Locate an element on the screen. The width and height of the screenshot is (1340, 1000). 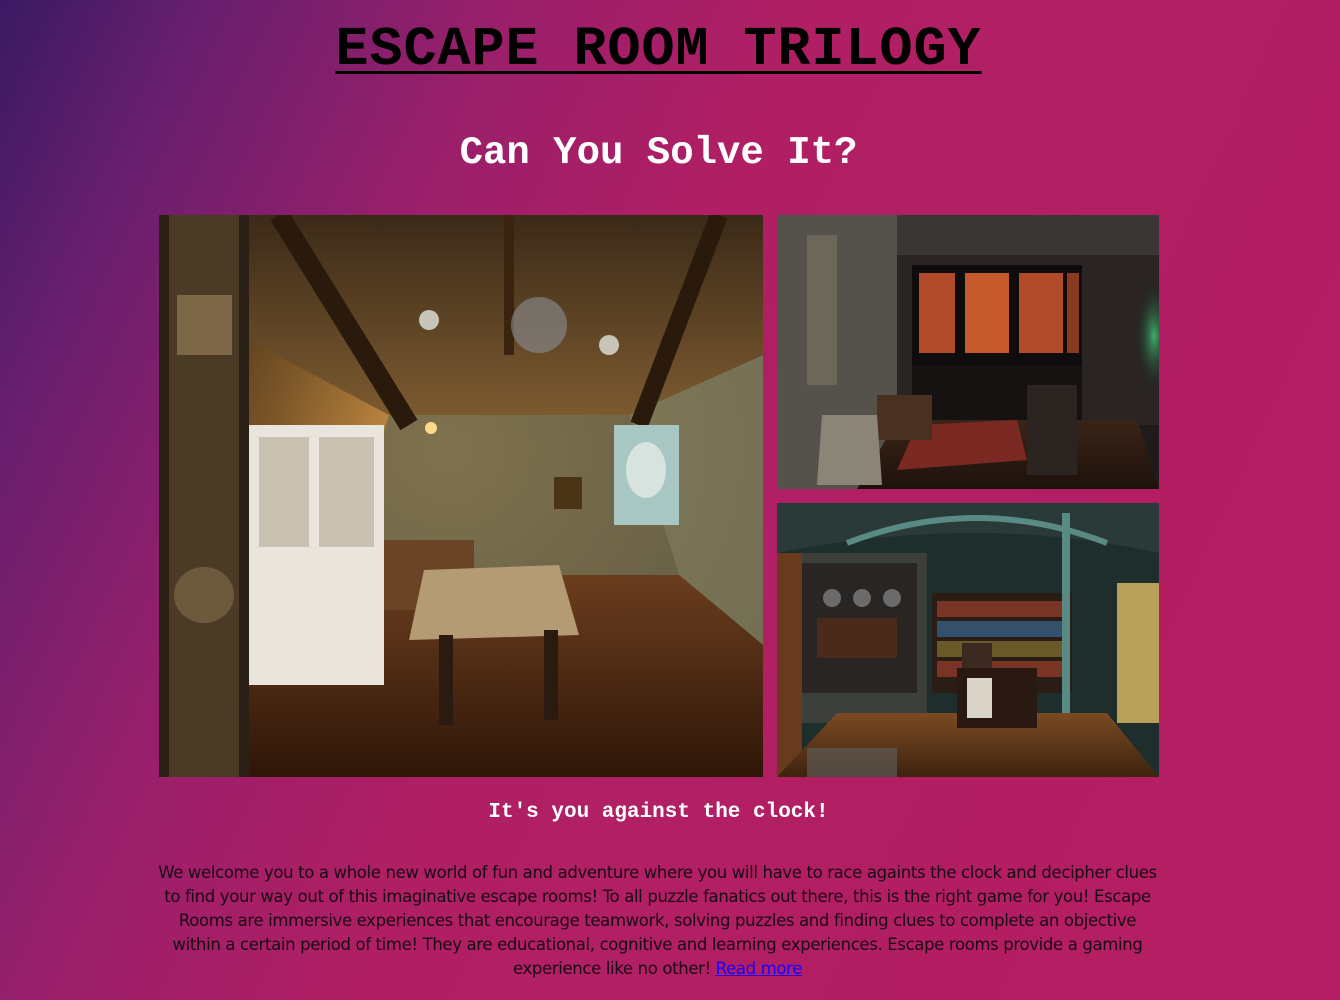
tagline: It's you against the clock! is located at coordinates (658, 812).